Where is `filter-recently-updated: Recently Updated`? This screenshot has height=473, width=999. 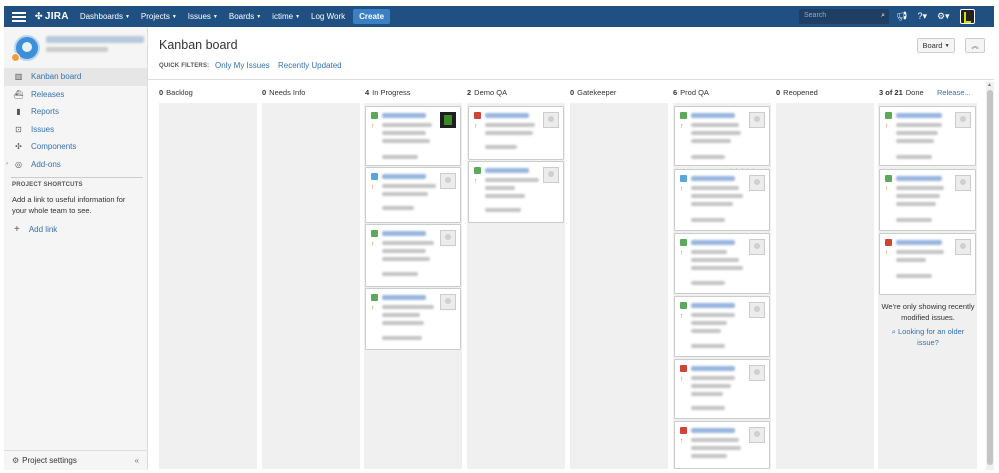 filter-recently-updated: Recently Updated is located at coordinates (310, 65).